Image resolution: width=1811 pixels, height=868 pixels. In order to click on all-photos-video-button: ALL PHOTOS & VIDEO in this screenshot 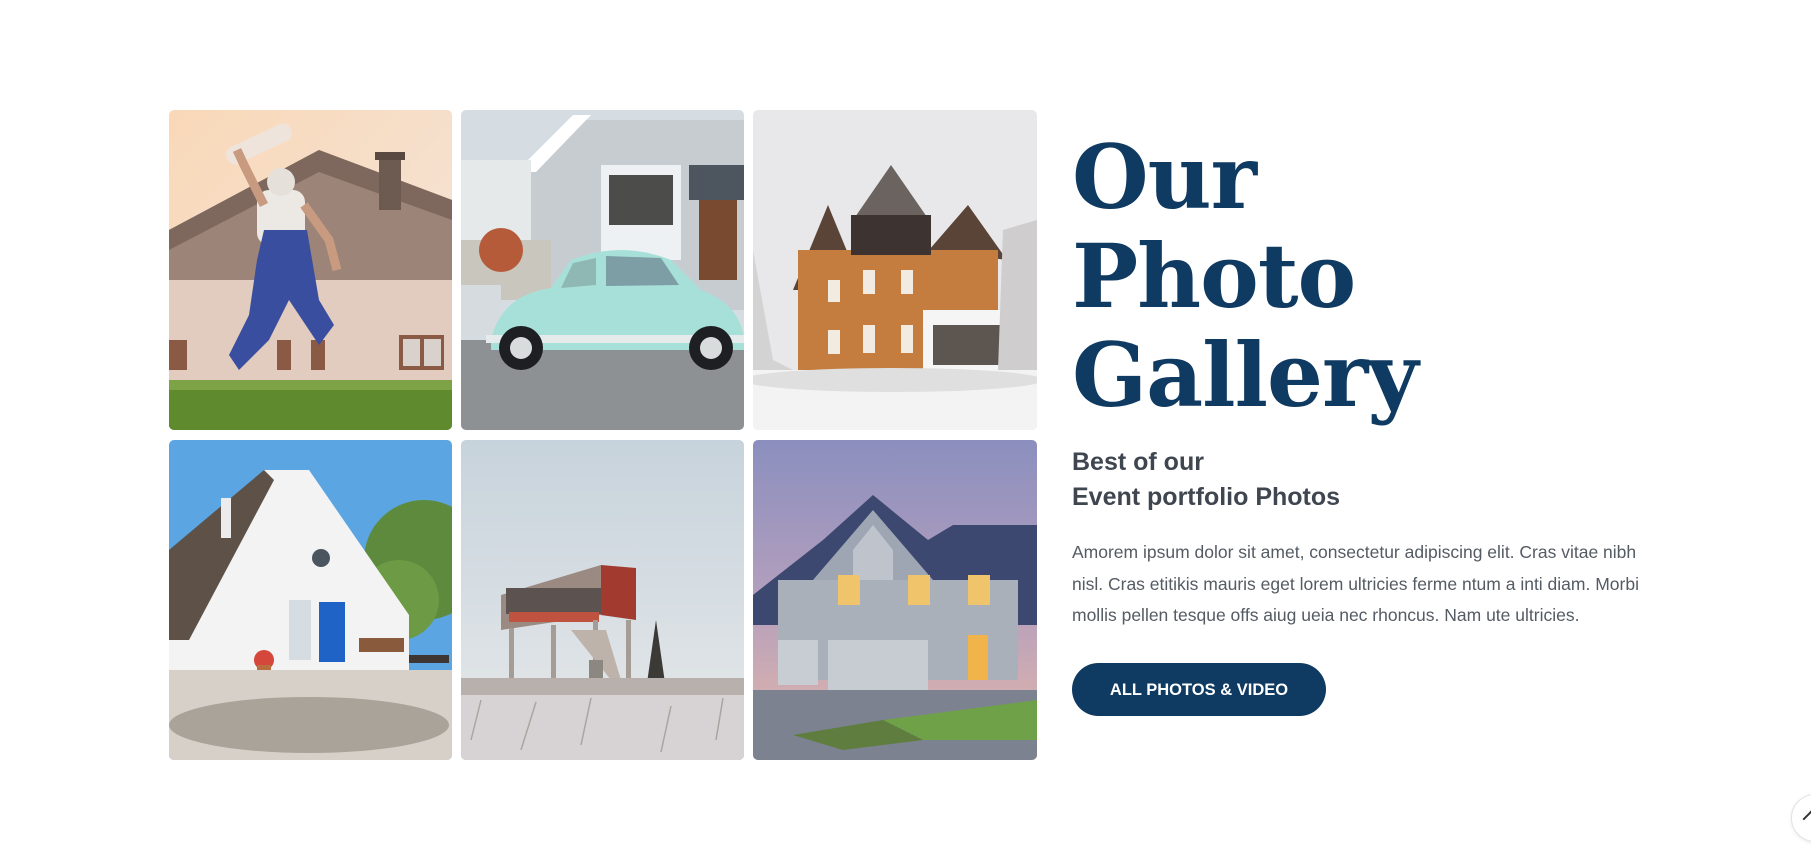, I will do `click(1199, 689)`.